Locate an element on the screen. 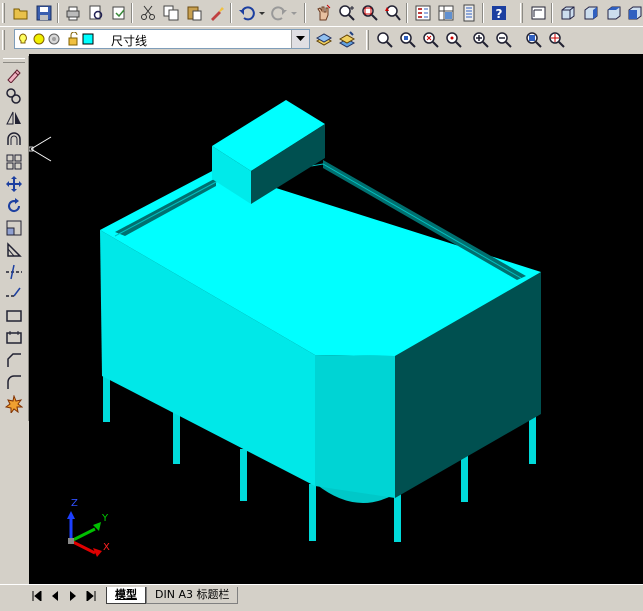 The image size is (643, 611). view-top-icon is located at coordinates (633, 12).